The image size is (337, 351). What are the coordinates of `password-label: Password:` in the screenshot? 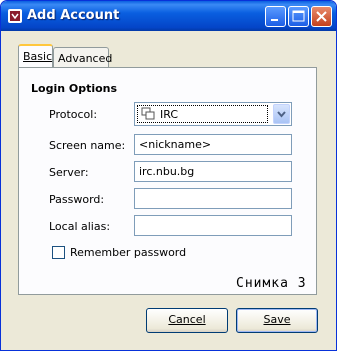 It's located at (77, 199).